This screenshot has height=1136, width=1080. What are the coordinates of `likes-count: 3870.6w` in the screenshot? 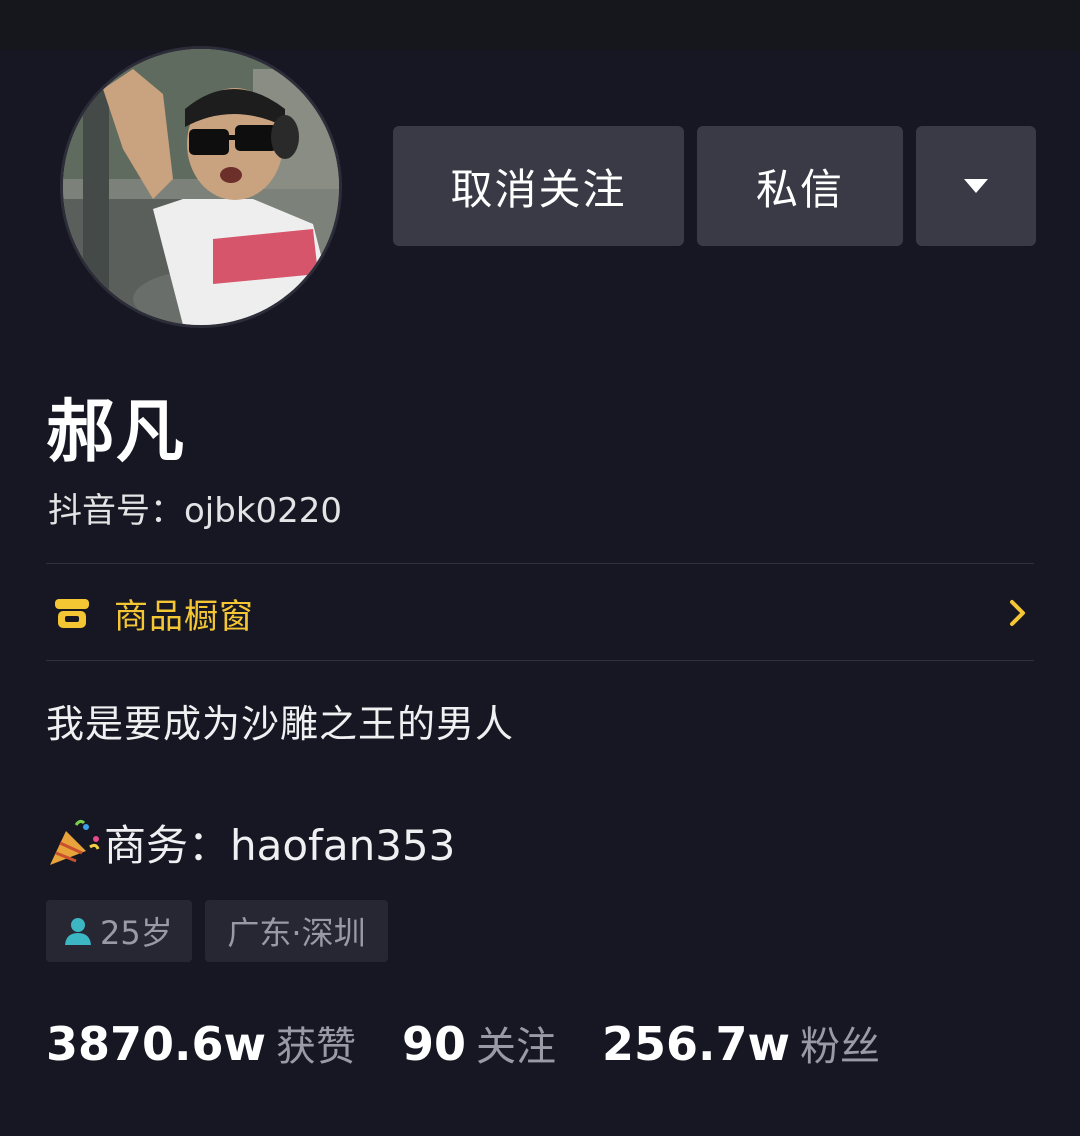 It's located at (156, 1044).